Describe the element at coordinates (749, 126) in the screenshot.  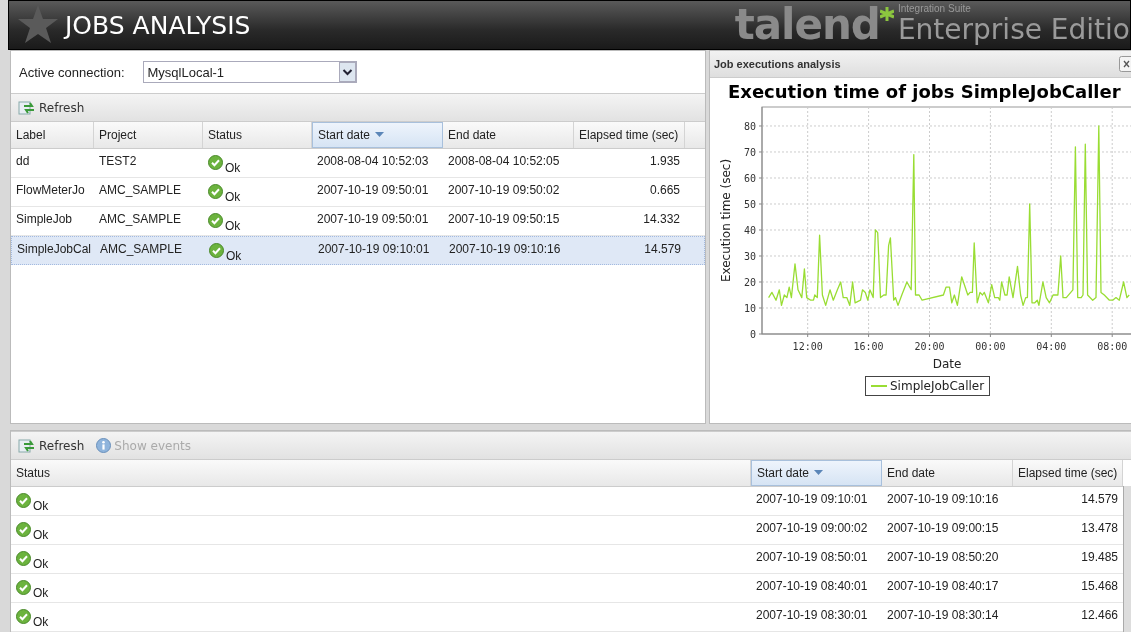
I see `y-tick-label: 80` at that location.